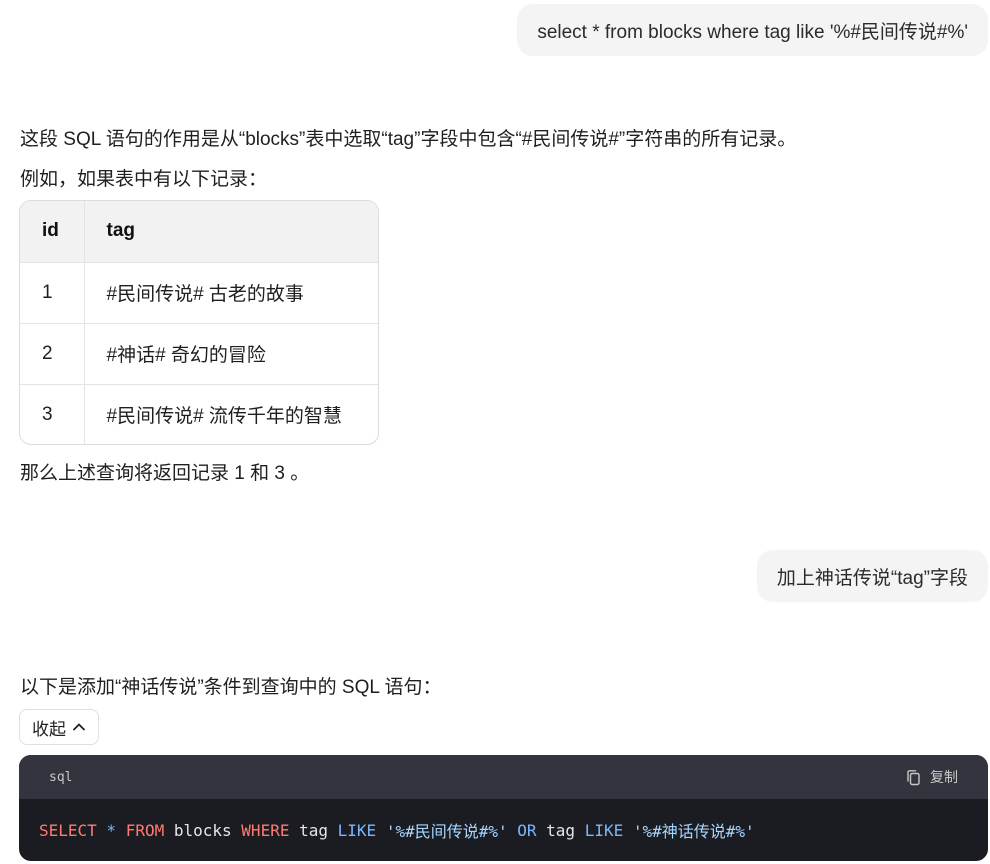 This screenshot has height=864, width=990. What do you see at coordinates (446, 831) in the screenshot?
I see `code-token-string: '%#民间传说#%'` at bounding box center [446, 831].